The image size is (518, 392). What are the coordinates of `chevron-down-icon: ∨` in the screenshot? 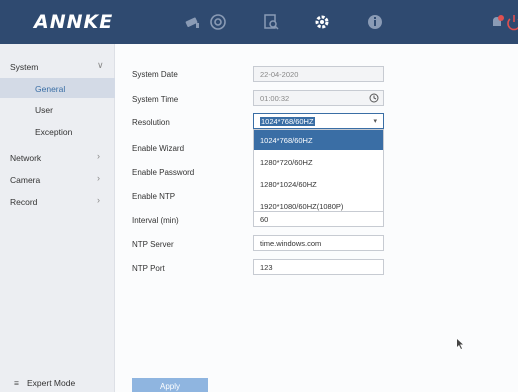 It's located at (100, 65).